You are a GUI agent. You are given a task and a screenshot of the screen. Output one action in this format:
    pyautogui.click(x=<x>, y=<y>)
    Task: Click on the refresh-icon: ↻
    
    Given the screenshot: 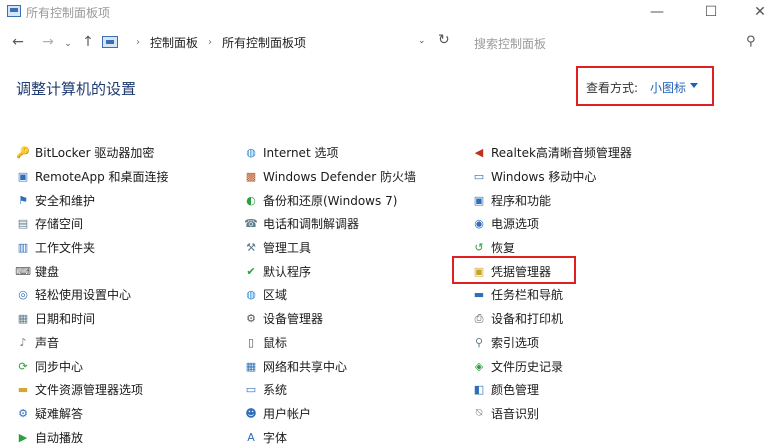 What is the action you would take?
    pyautogui.click(x=444, y=40)
    